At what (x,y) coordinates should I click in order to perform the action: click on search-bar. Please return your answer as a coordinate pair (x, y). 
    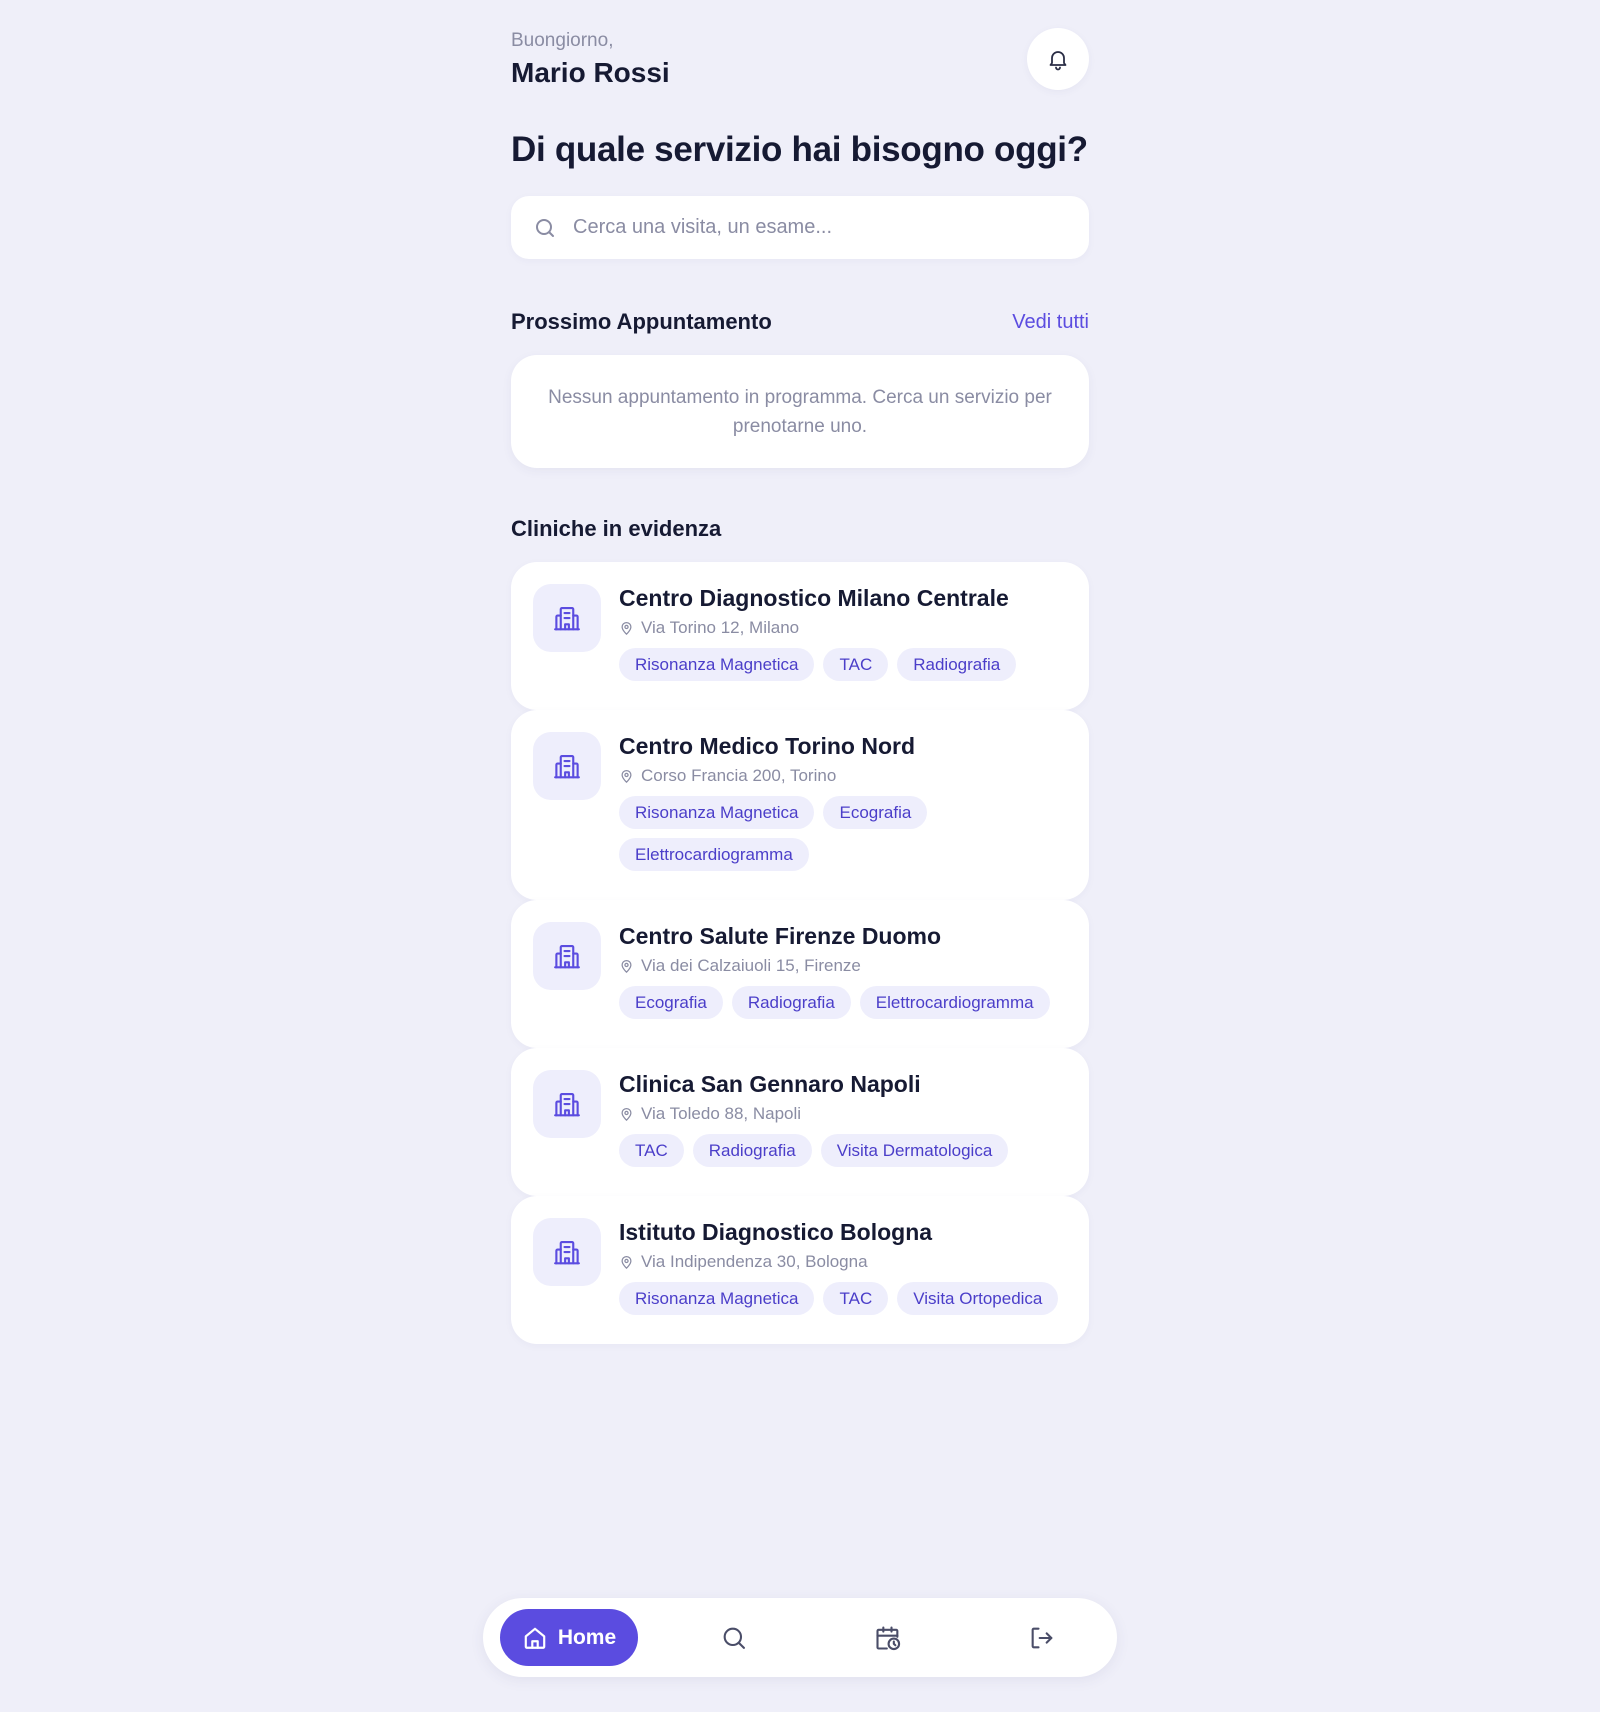
    Looking at the image, I should click on (800, 227).